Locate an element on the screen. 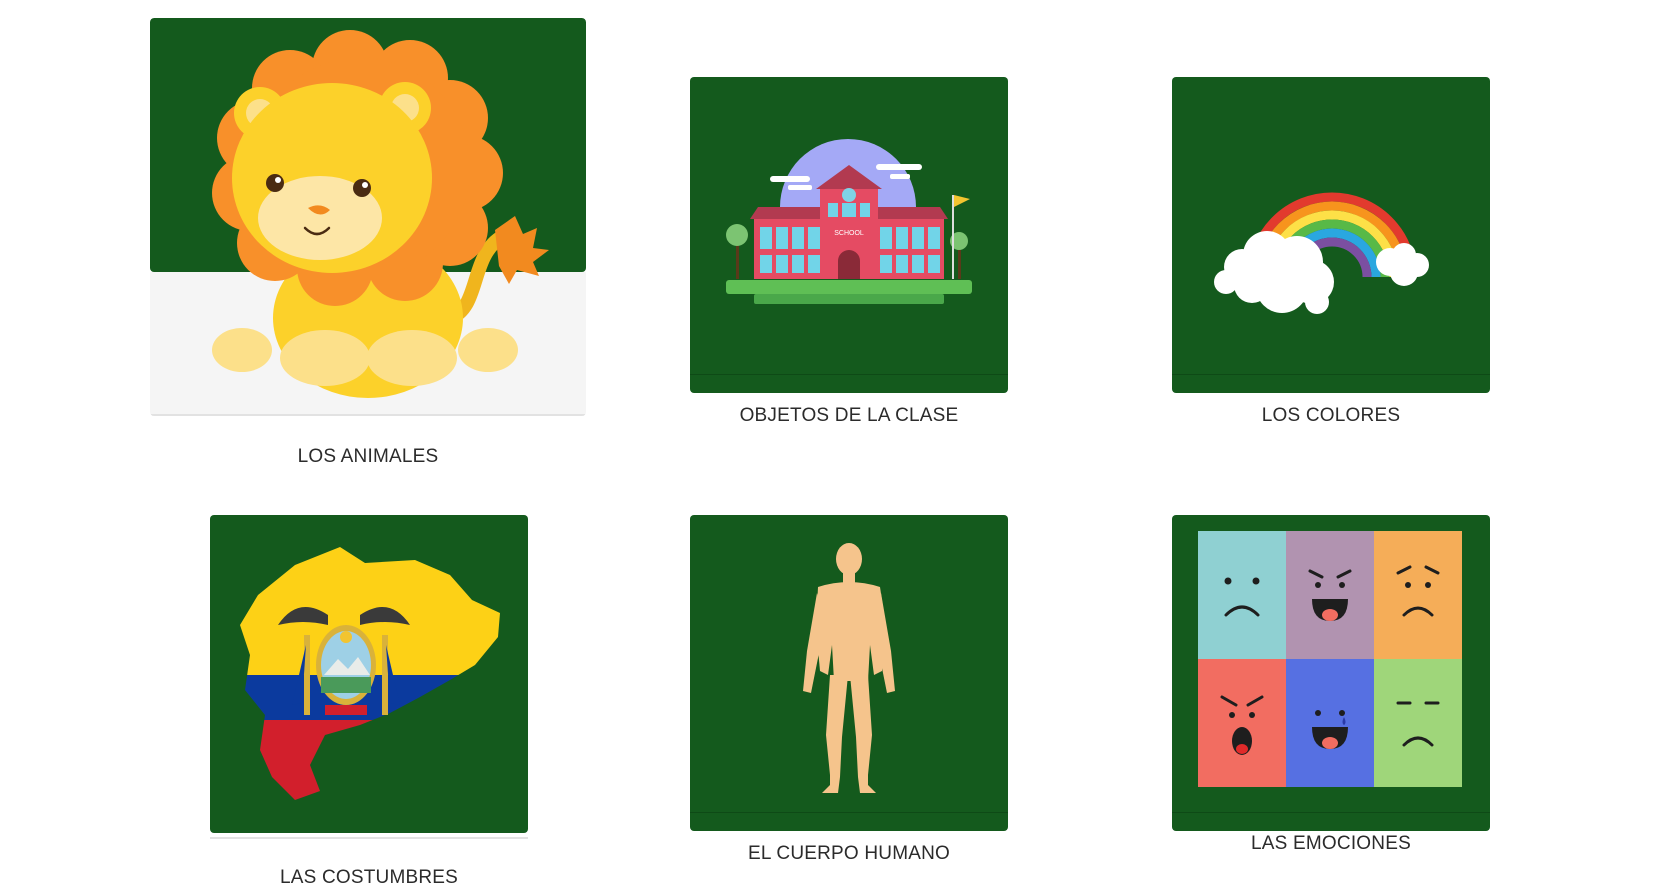  human-body-illustration is located at coordinates (849, 668).